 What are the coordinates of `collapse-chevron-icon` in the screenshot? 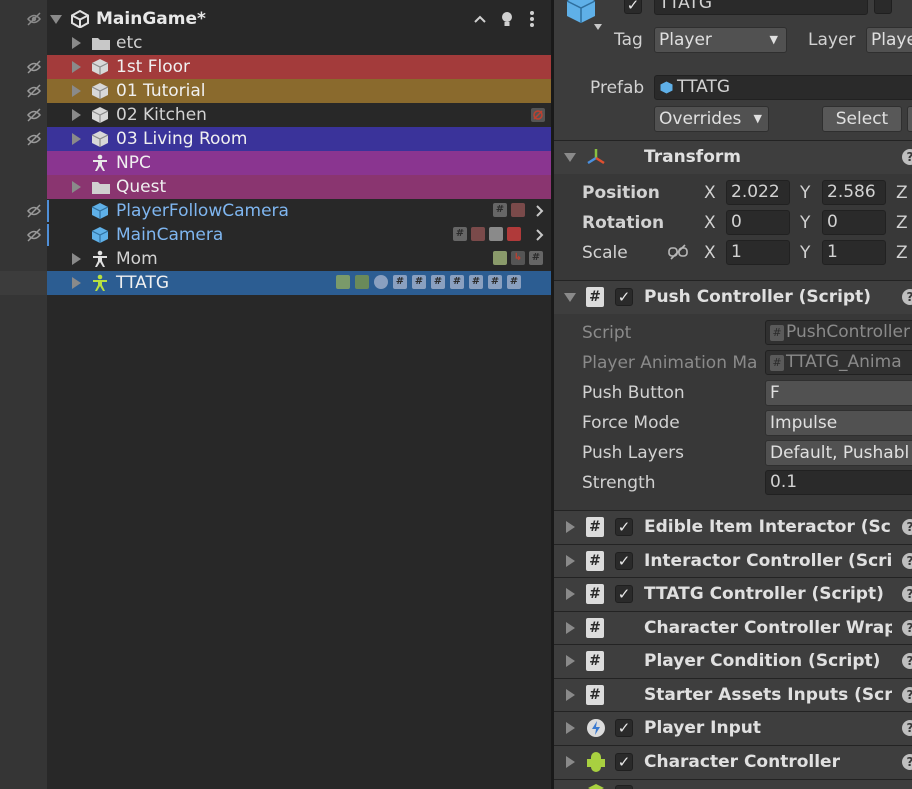 It's located at (480, 19).